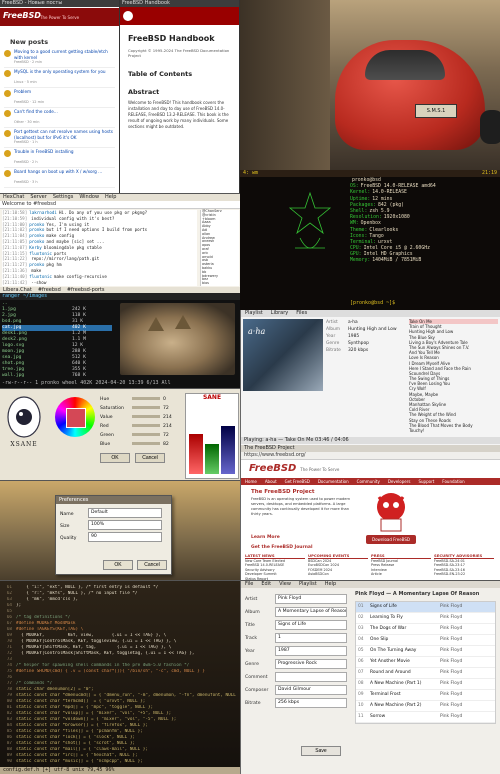 This screenshot has height=774, width=500. I want to click on site-logo: FreeBSD The Power To Serve, so click(294, 468).